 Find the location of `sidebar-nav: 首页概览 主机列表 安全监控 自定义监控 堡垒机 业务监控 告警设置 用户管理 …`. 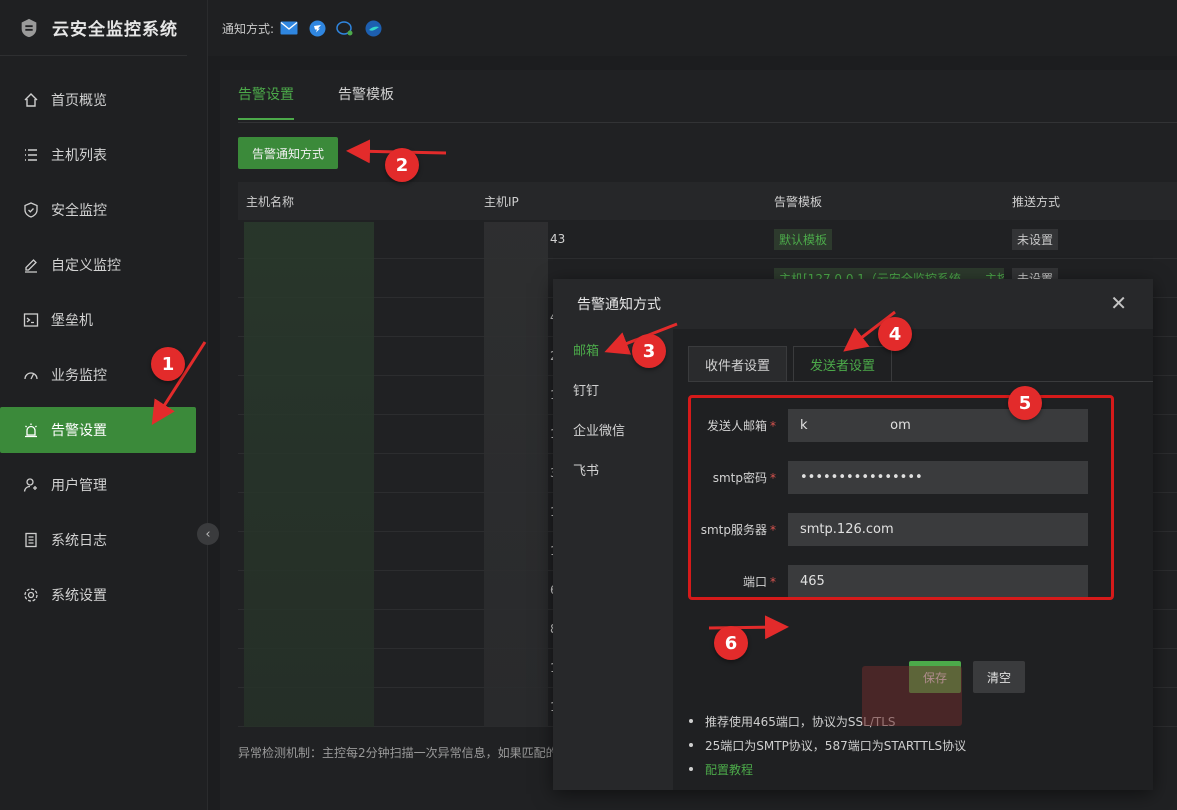

sidebar-nav: 首页概览 主机列表 安全监控 自定义监控 堡垒机 业务监控 告警设置 用户管理 … is located at coordinates (103, 347).